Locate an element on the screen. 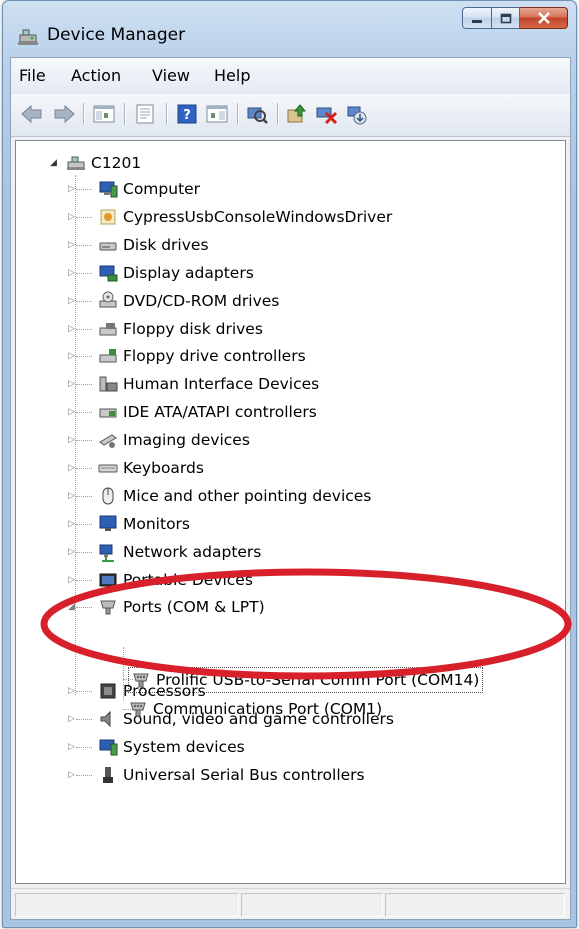 The width and height of the screenshot is (579, 929). update-driver-icon is located at coordinates (297, 114).